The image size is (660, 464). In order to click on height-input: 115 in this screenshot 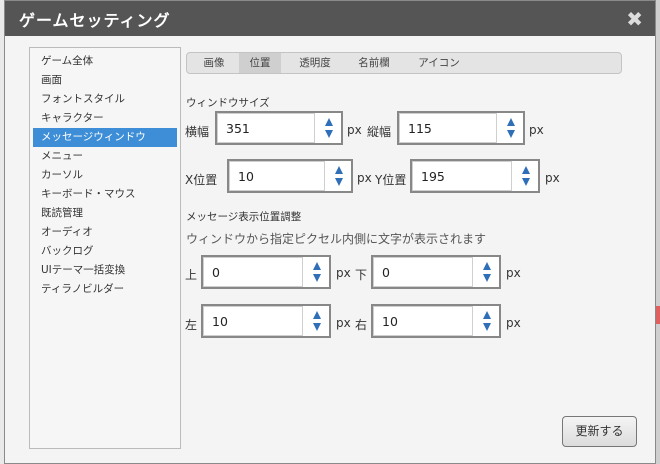, I will do `click(448, 128)`.